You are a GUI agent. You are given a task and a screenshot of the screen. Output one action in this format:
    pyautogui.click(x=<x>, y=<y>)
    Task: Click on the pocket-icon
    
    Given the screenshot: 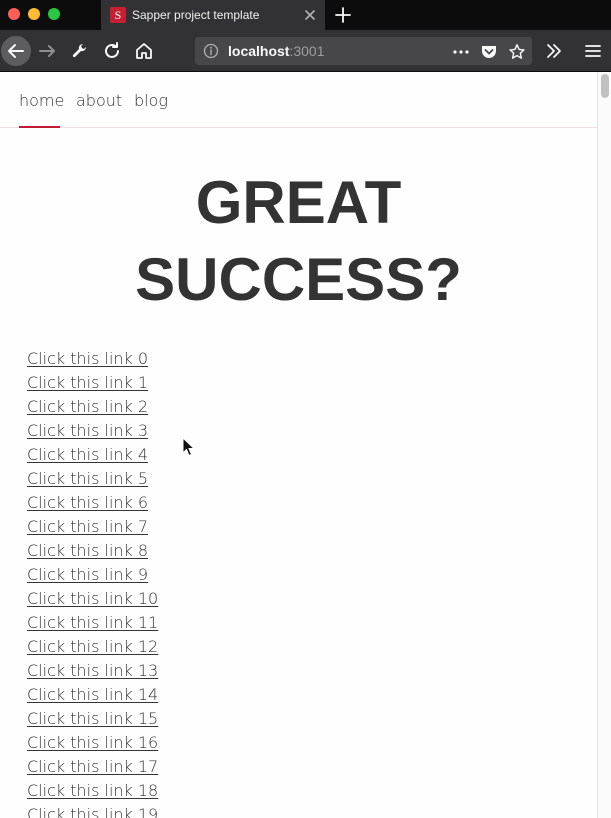 What is the action you would take?
    pyautogui.click(x=489, y=52)
    